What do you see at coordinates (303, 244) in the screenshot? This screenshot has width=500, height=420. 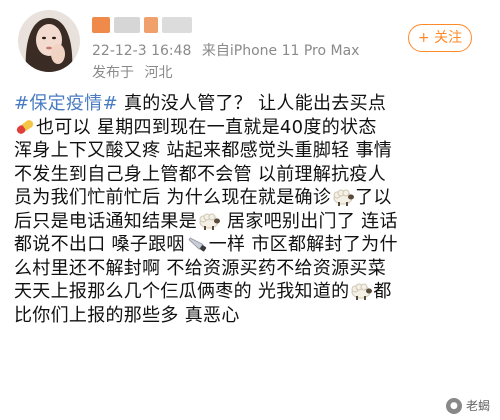 I see `post-text: 一样 市区都解封了为什` at bounding box center [303, 244].